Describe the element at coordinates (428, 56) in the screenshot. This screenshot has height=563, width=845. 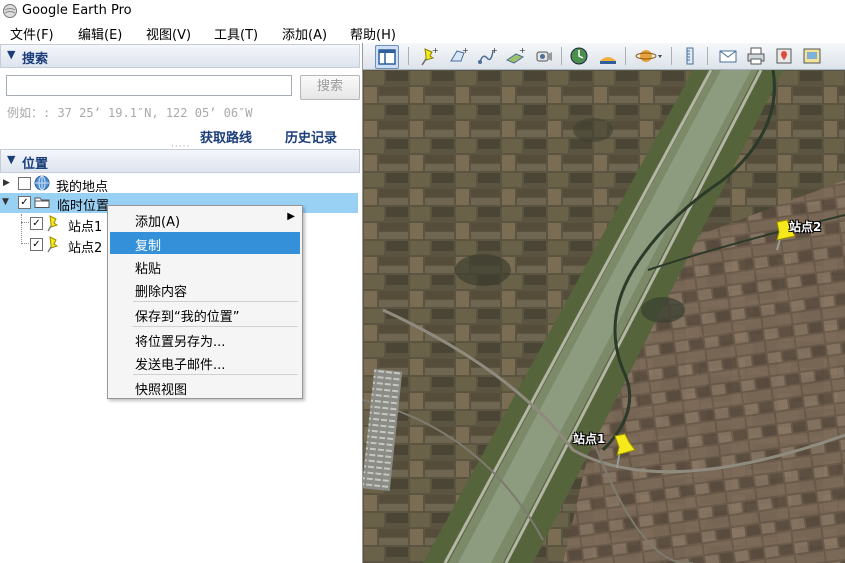
I see `placemark-icon: +` at that location.